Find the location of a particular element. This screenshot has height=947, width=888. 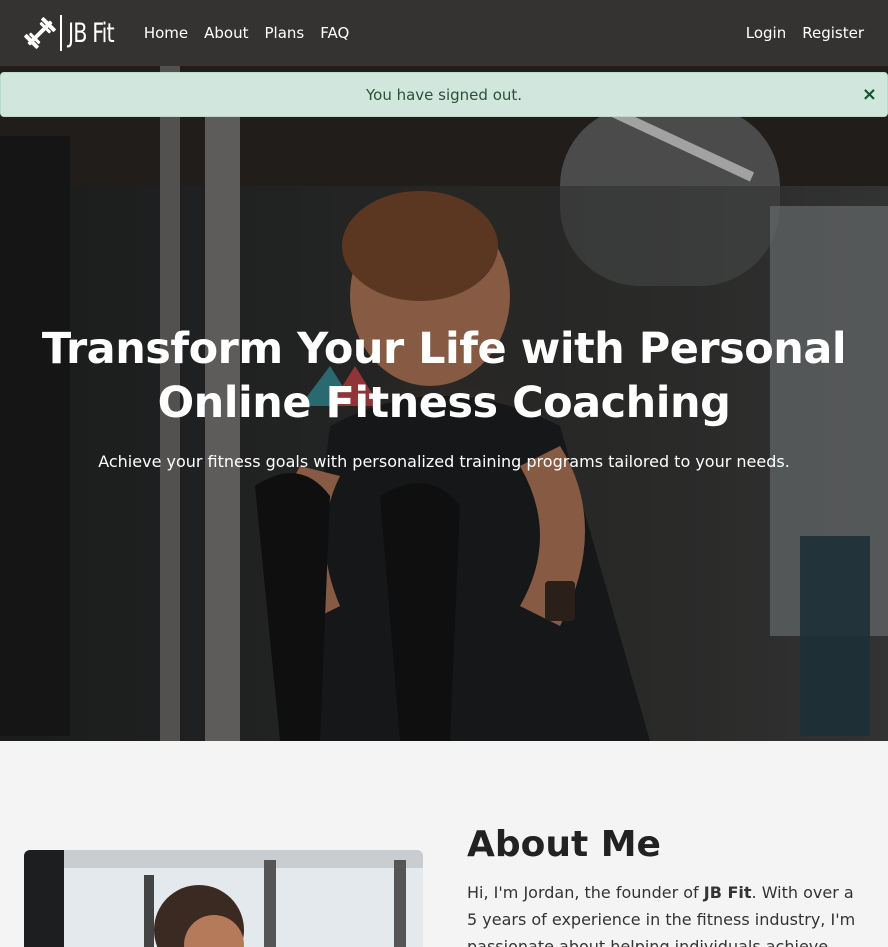

nav-register: Register is located at coordinates (833, 33).